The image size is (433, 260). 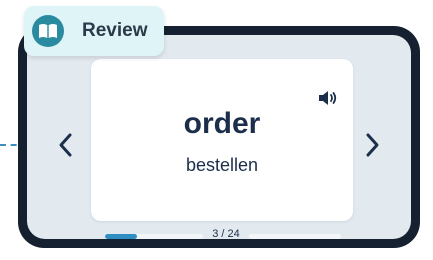 I want to click on progress-fill, so click(x=121, y=236).